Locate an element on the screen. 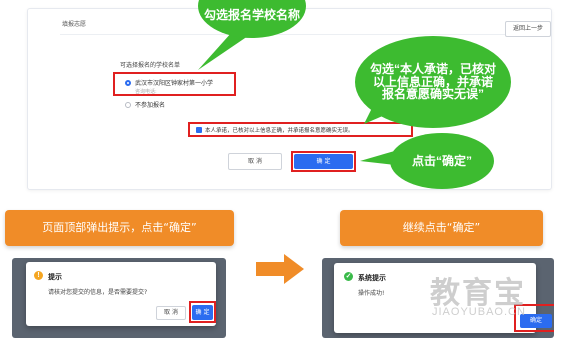 The width and height of the screenshot is (561, 344). check-circle-icon: ✓ is located at coordinates (348, 276).